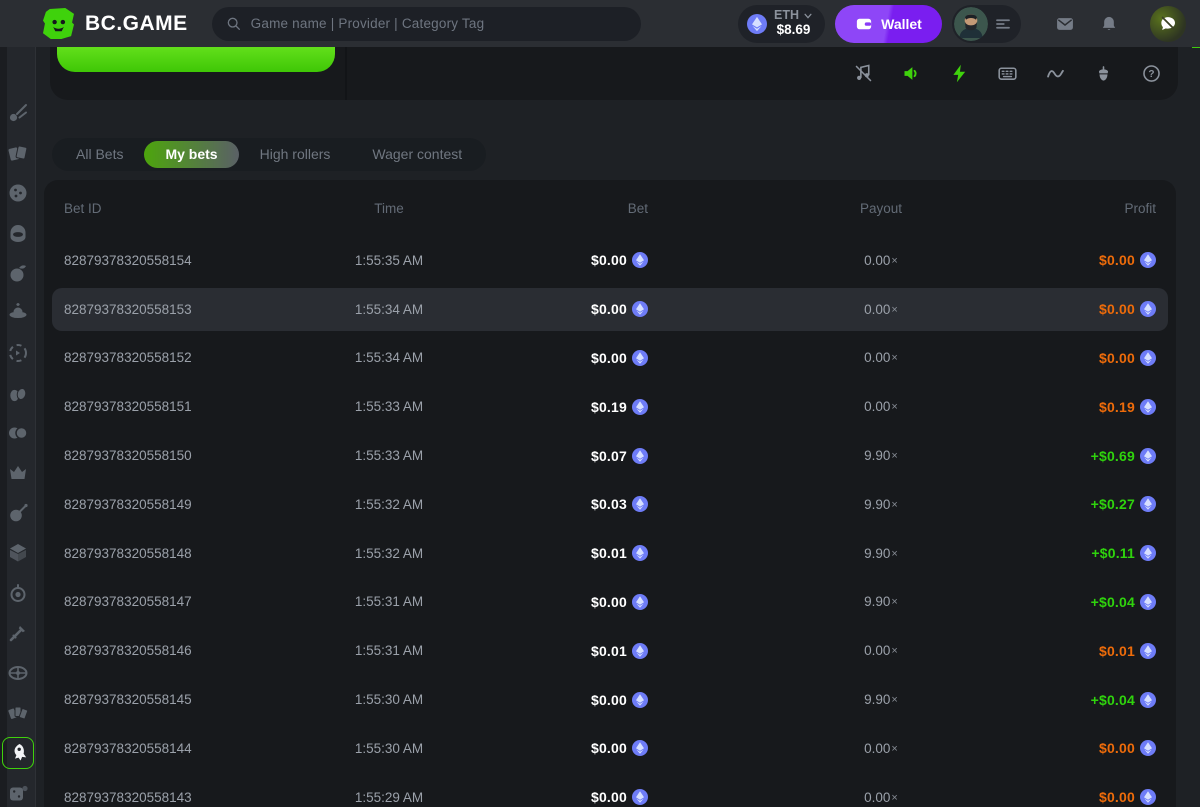 This screenshot has height=807, width=1200. What do you see at coordinates (18, 353) in the screenshot?
I see `spin-game-icon` at bounding box center [18, 353].